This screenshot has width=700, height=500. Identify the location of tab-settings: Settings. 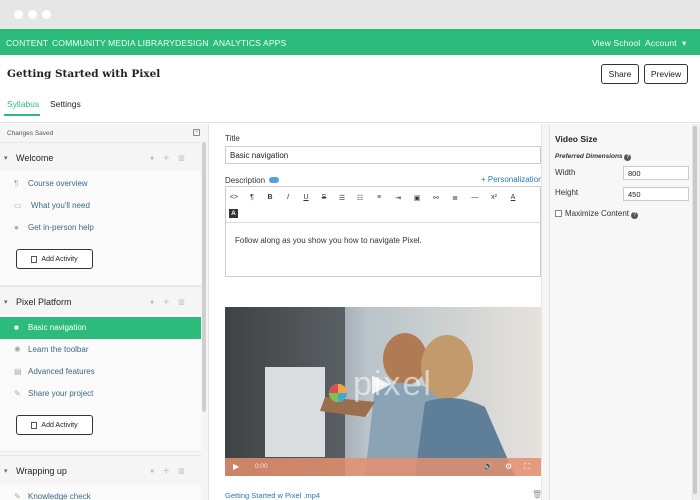
(65, 104).